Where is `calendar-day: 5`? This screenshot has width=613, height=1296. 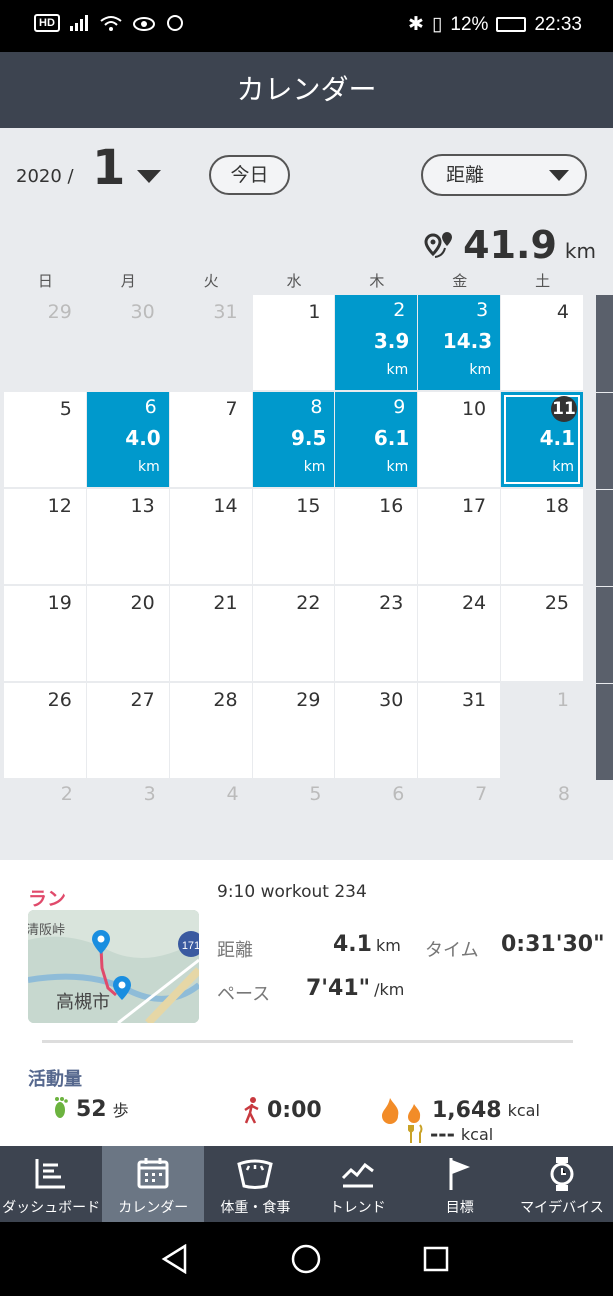
calendar-day: 5 is located at coordinates (45, 439).